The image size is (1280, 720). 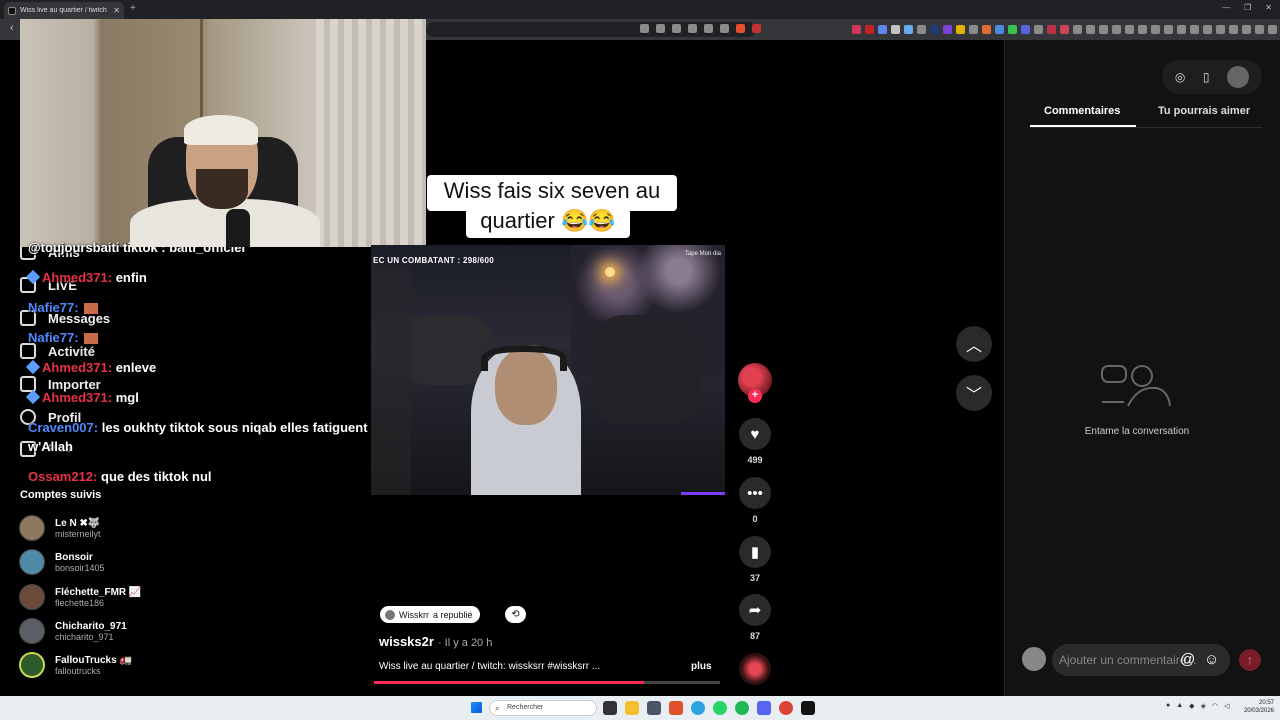 What do you see at coordinates (453, 614) in the screenshot?
I see `repost-suffix: a republié` at bounding box center [453, 614].